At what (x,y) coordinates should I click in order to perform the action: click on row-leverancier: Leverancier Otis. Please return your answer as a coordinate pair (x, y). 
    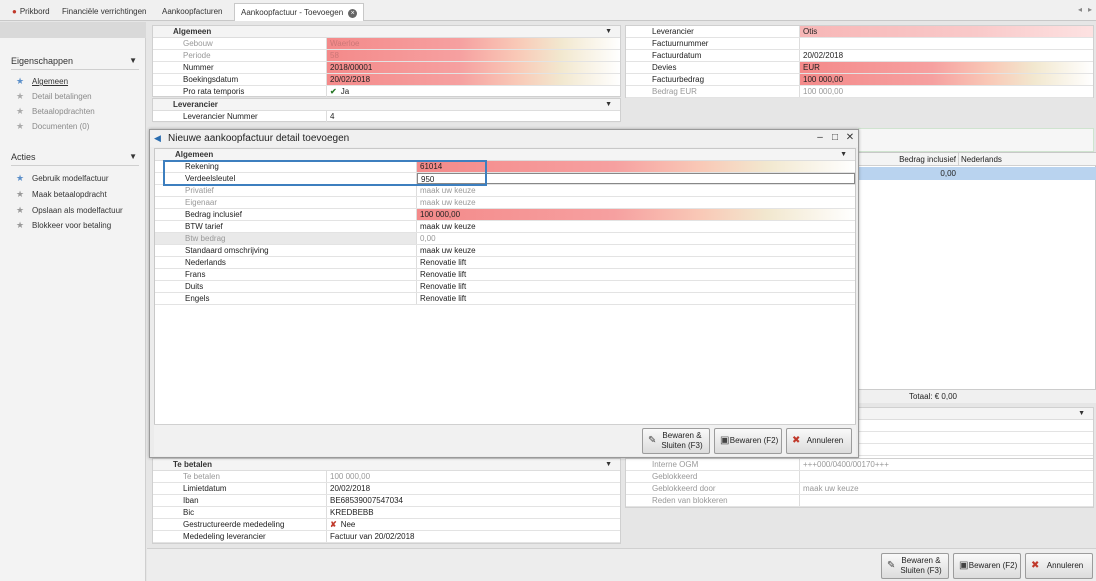
    Looking at the image, I should click on (859, 32).